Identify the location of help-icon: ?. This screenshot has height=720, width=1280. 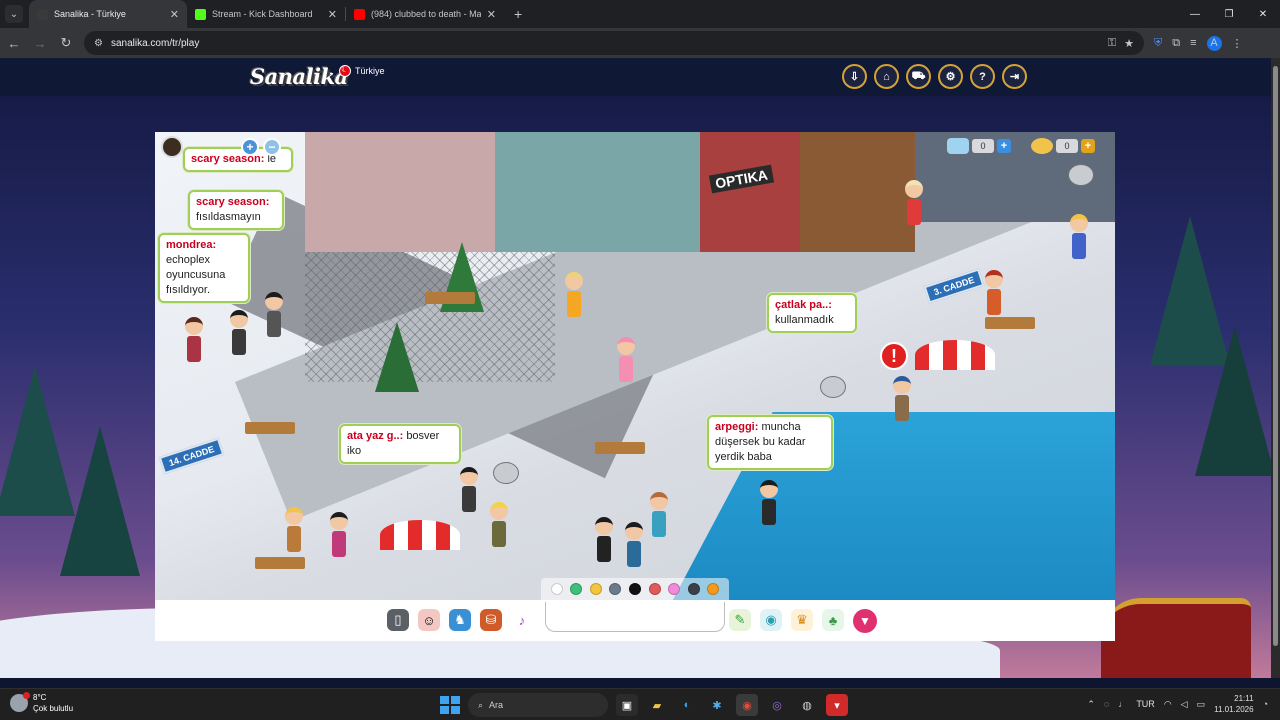
(982, 76).